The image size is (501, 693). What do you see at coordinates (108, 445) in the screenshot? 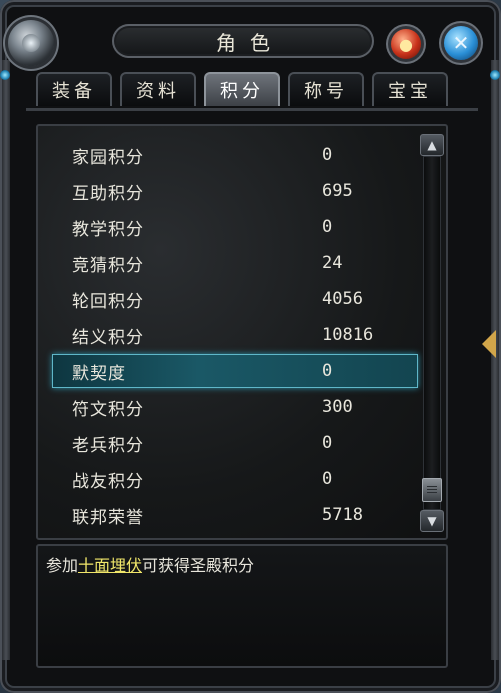
I see `score-label: 老兵积分` at bounding box center [108, 445].